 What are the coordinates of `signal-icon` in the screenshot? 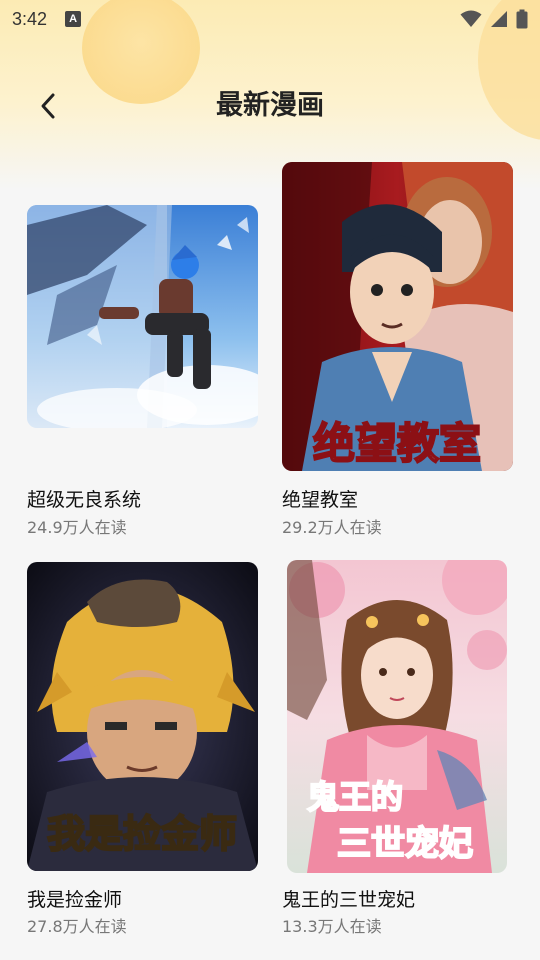 It's located at (499, 19).